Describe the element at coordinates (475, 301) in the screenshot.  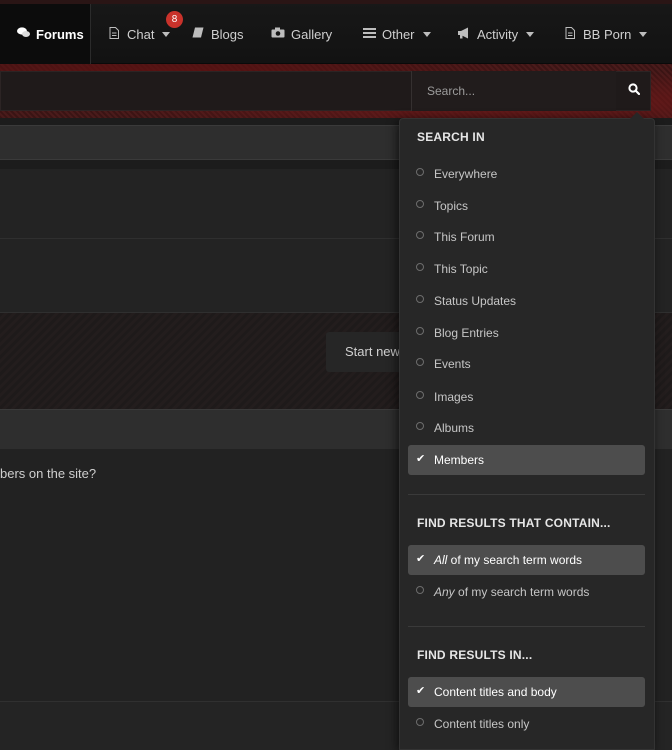
I see `option-label: Status Updates` at that location.